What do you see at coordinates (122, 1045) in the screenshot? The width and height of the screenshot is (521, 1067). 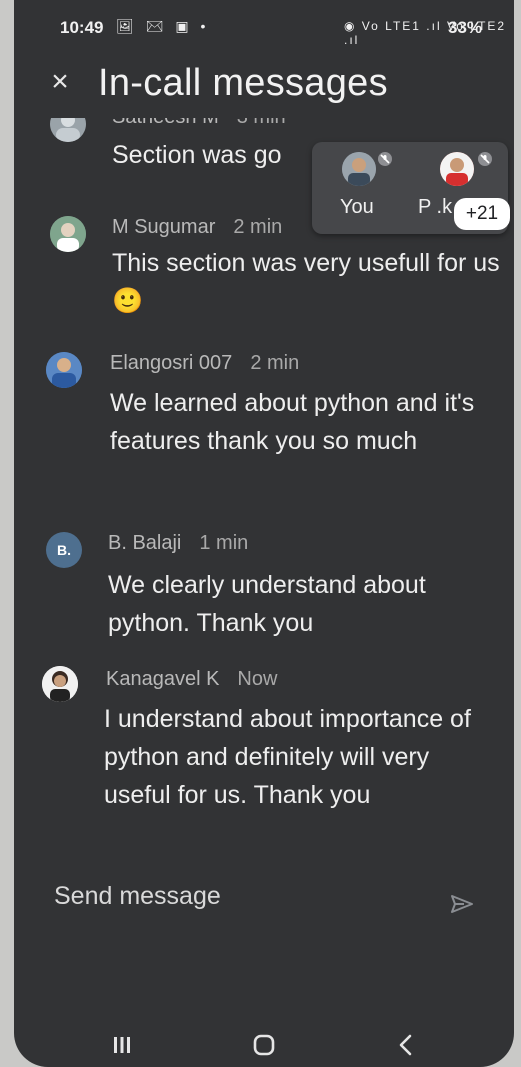 I see `recents-icon` at bounding box center [122, 1045].